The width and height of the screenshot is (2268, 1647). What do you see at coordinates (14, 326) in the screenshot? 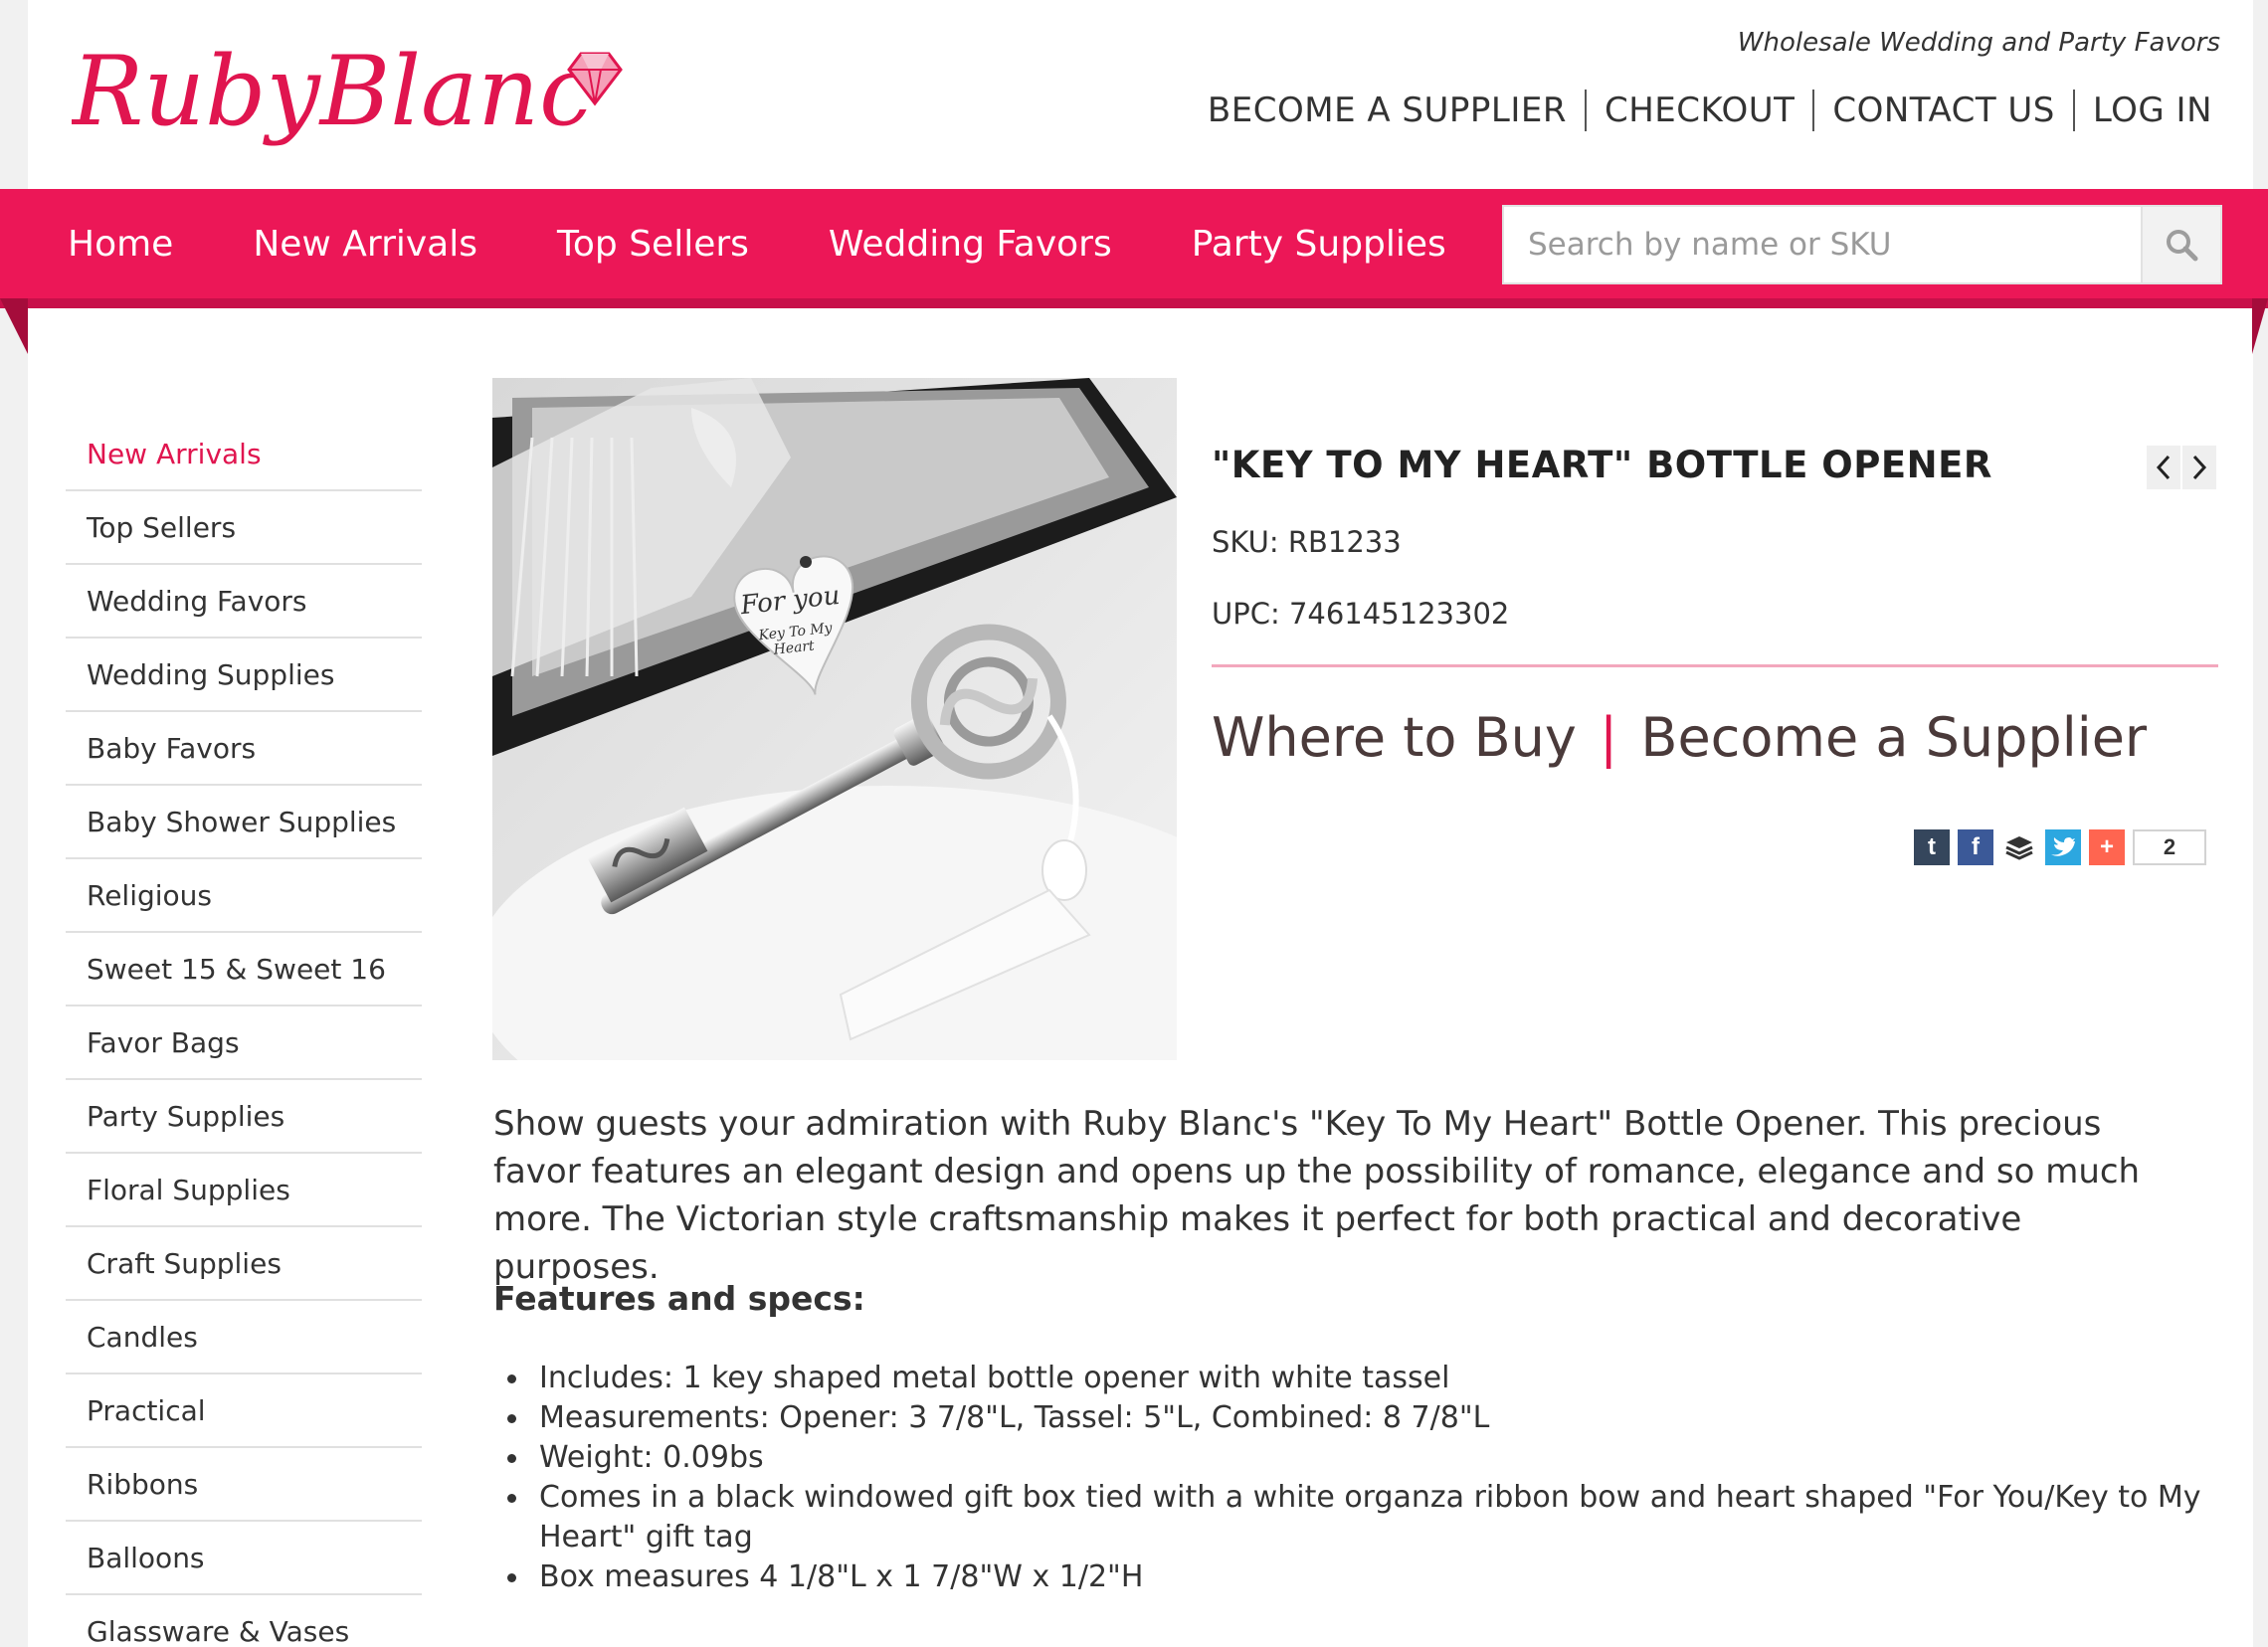
I see `ribbon-fold-left` at bounding box center [14, 326].